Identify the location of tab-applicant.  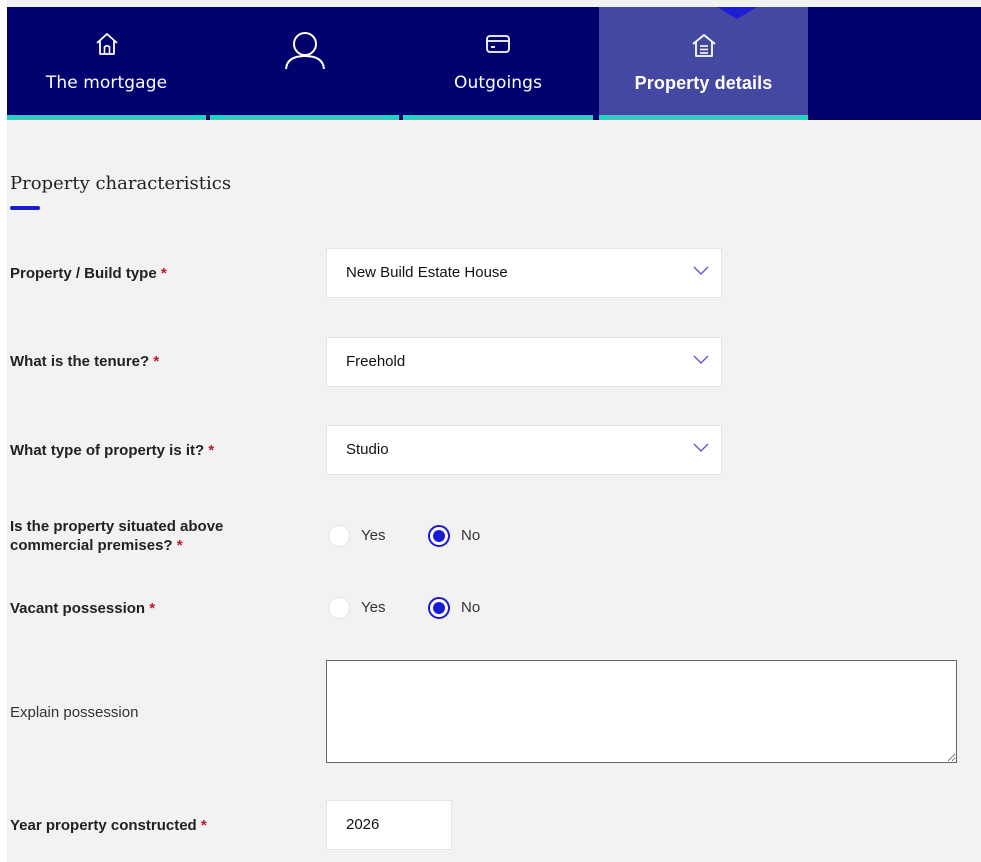
(304, 63).